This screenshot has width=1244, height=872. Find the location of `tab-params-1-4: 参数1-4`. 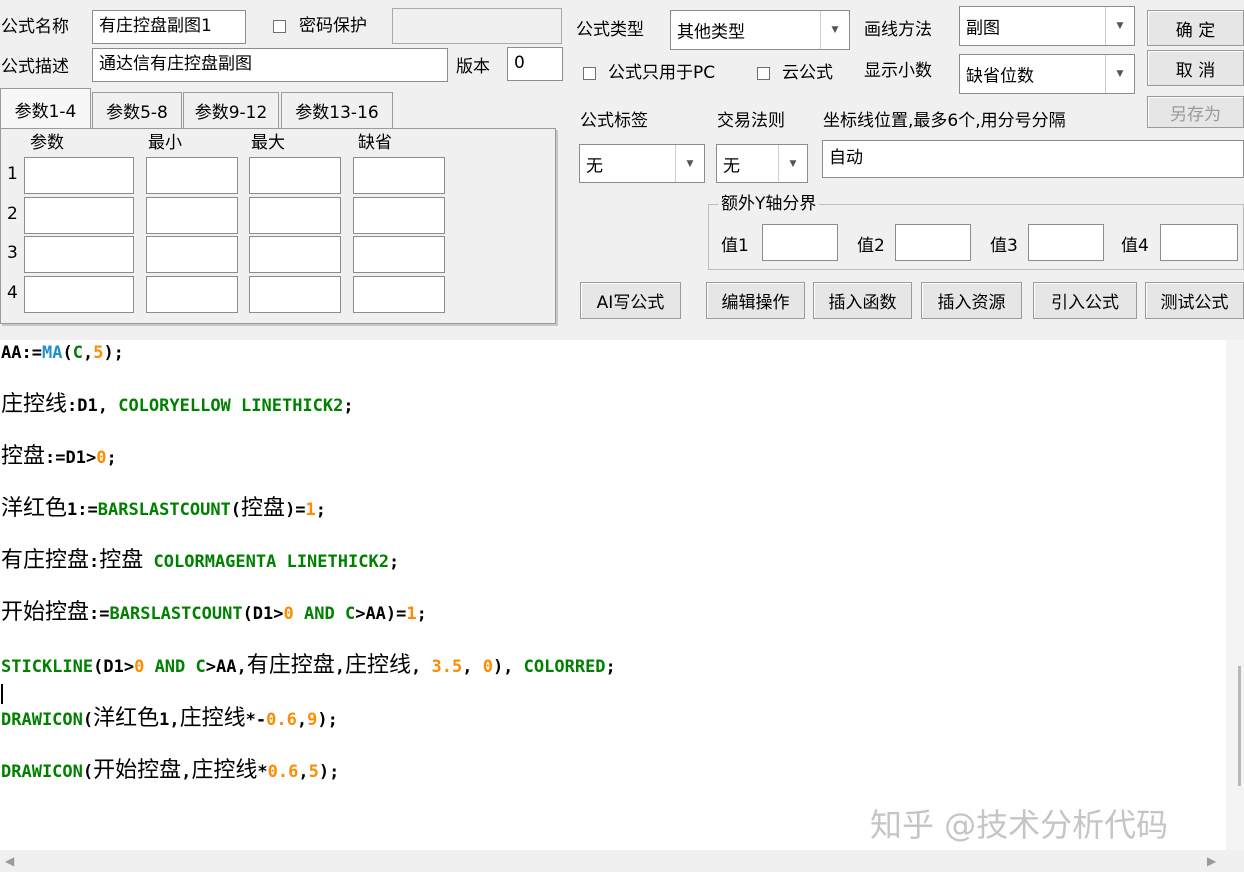

tab-params-1-4: 参数1-4 is located at coordinates (45, 109).